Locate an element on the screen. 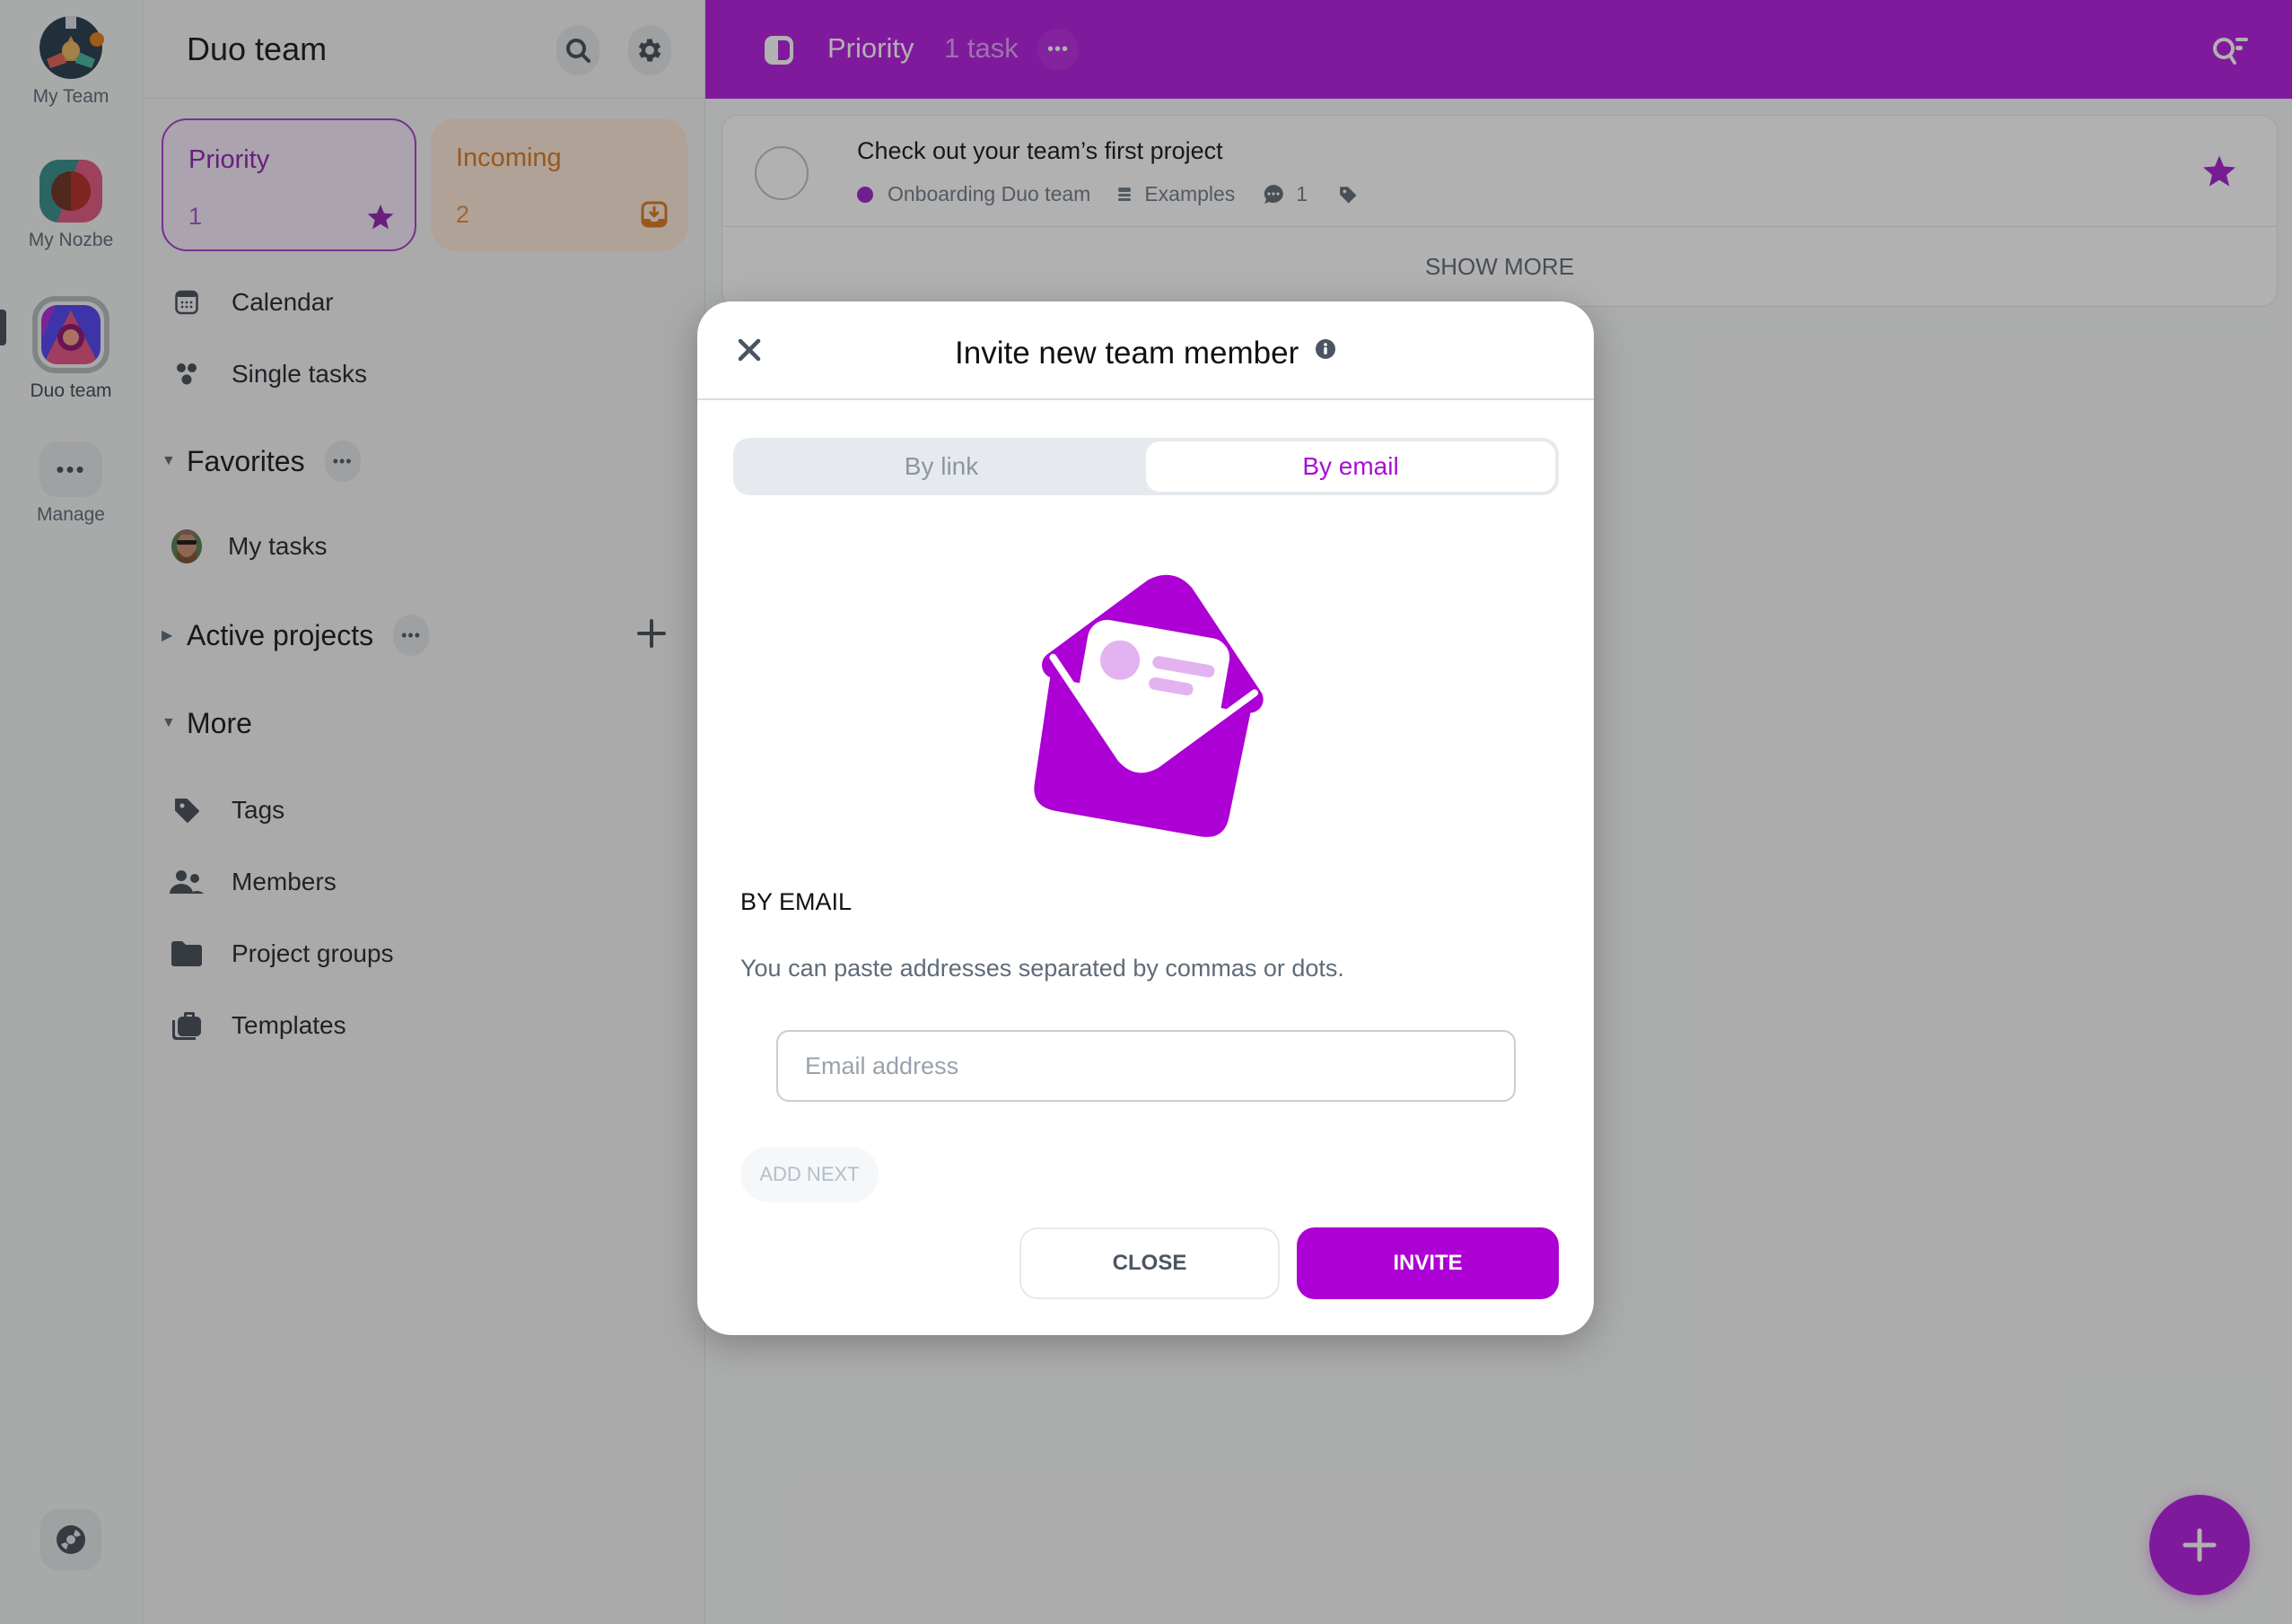 This screenshot has width=2292, height=1624. dialog-title: Invite new team member is located at coordinates (1145, 351).